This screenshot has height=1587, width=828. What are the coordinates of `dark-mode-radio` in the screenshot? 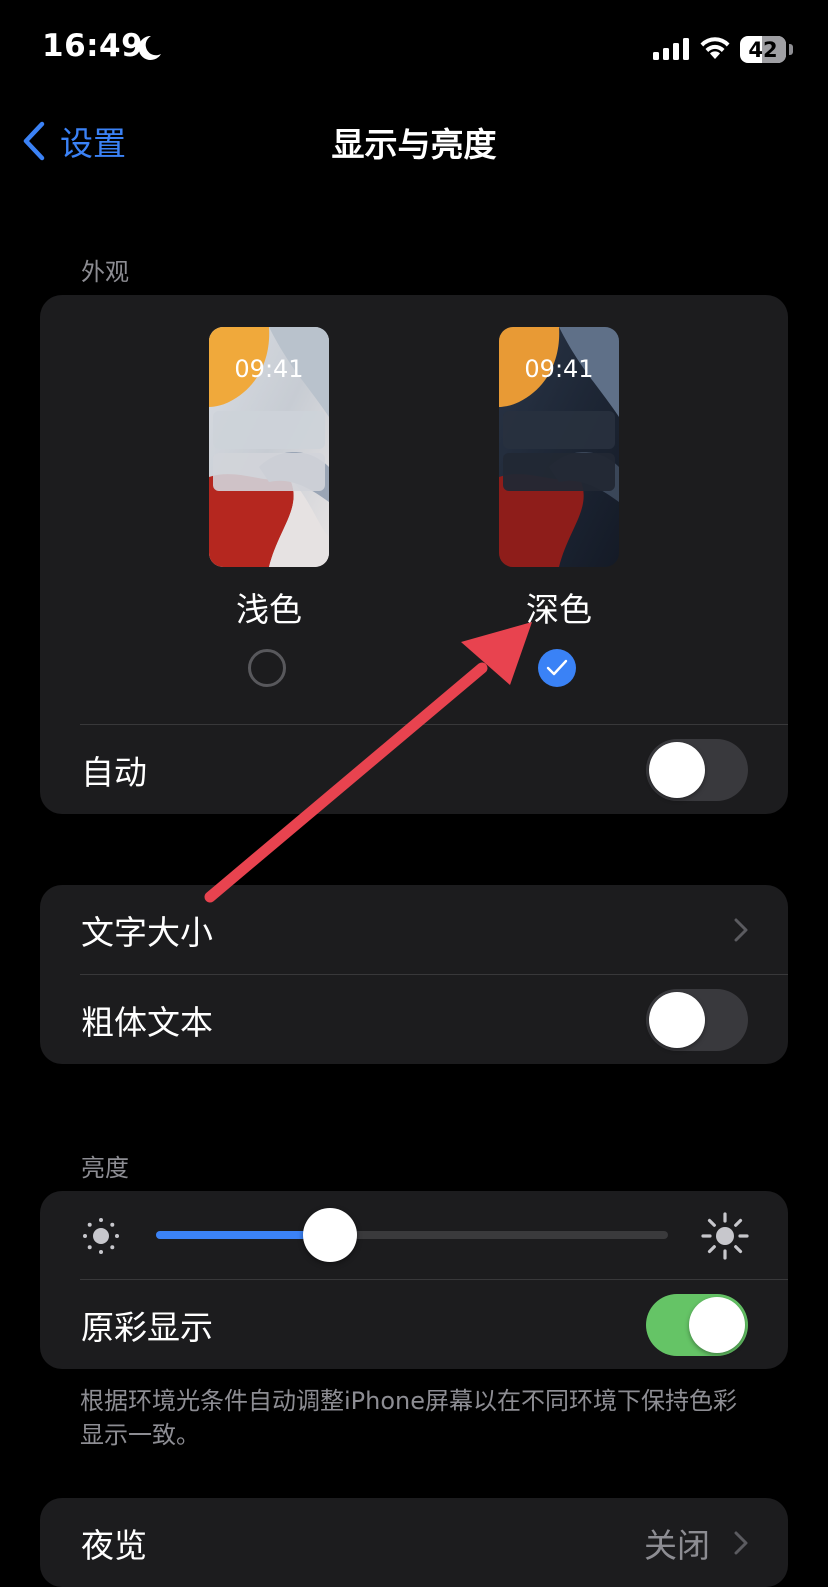 It's located at (557, 668).